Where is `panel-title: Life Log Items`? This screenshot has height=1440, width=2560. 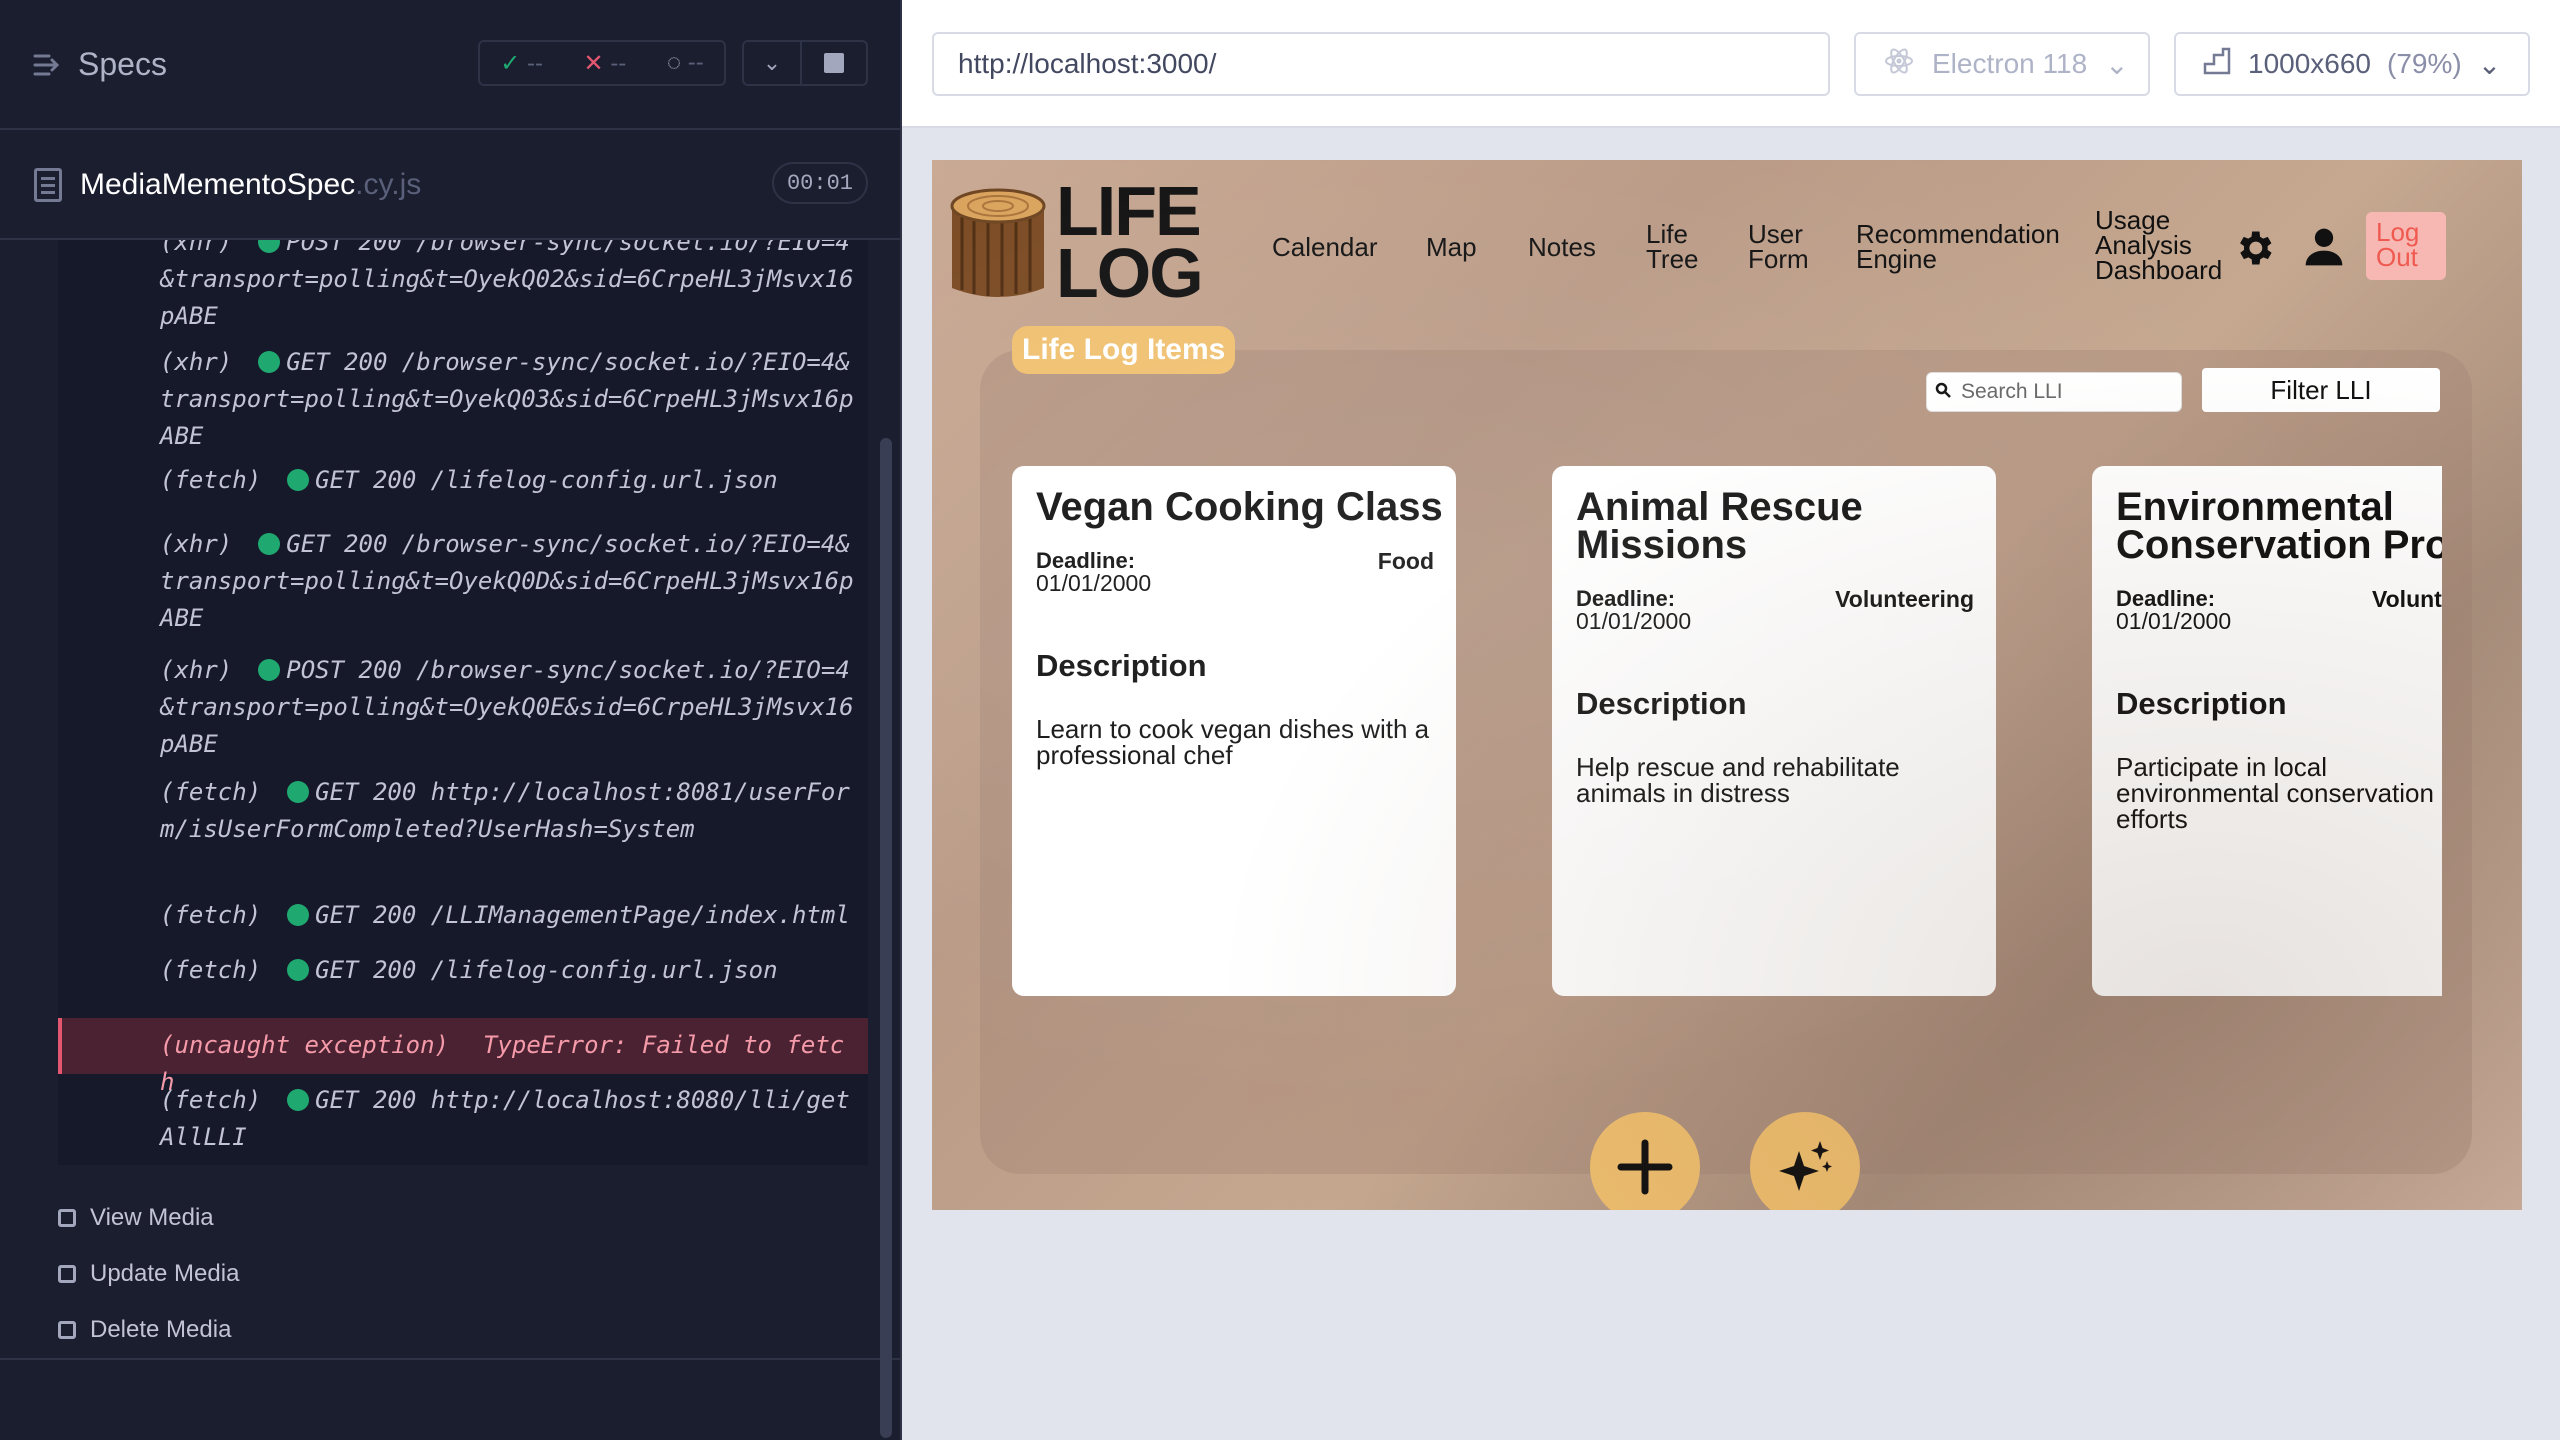 panel-title: Life Log Items is located at coordinates (1124, 350).